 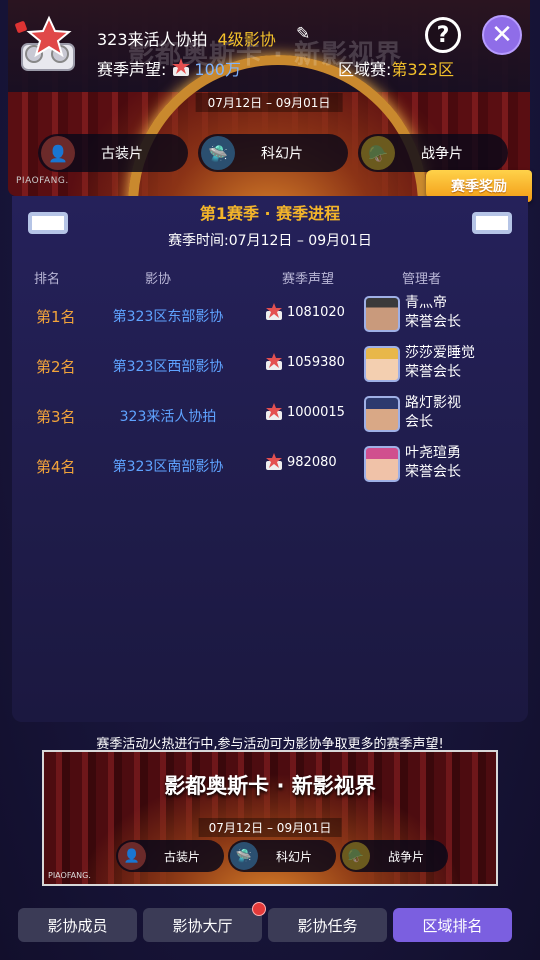 I want to click on banner-watermark: PIAOFANG., so click(x=42, y=181).